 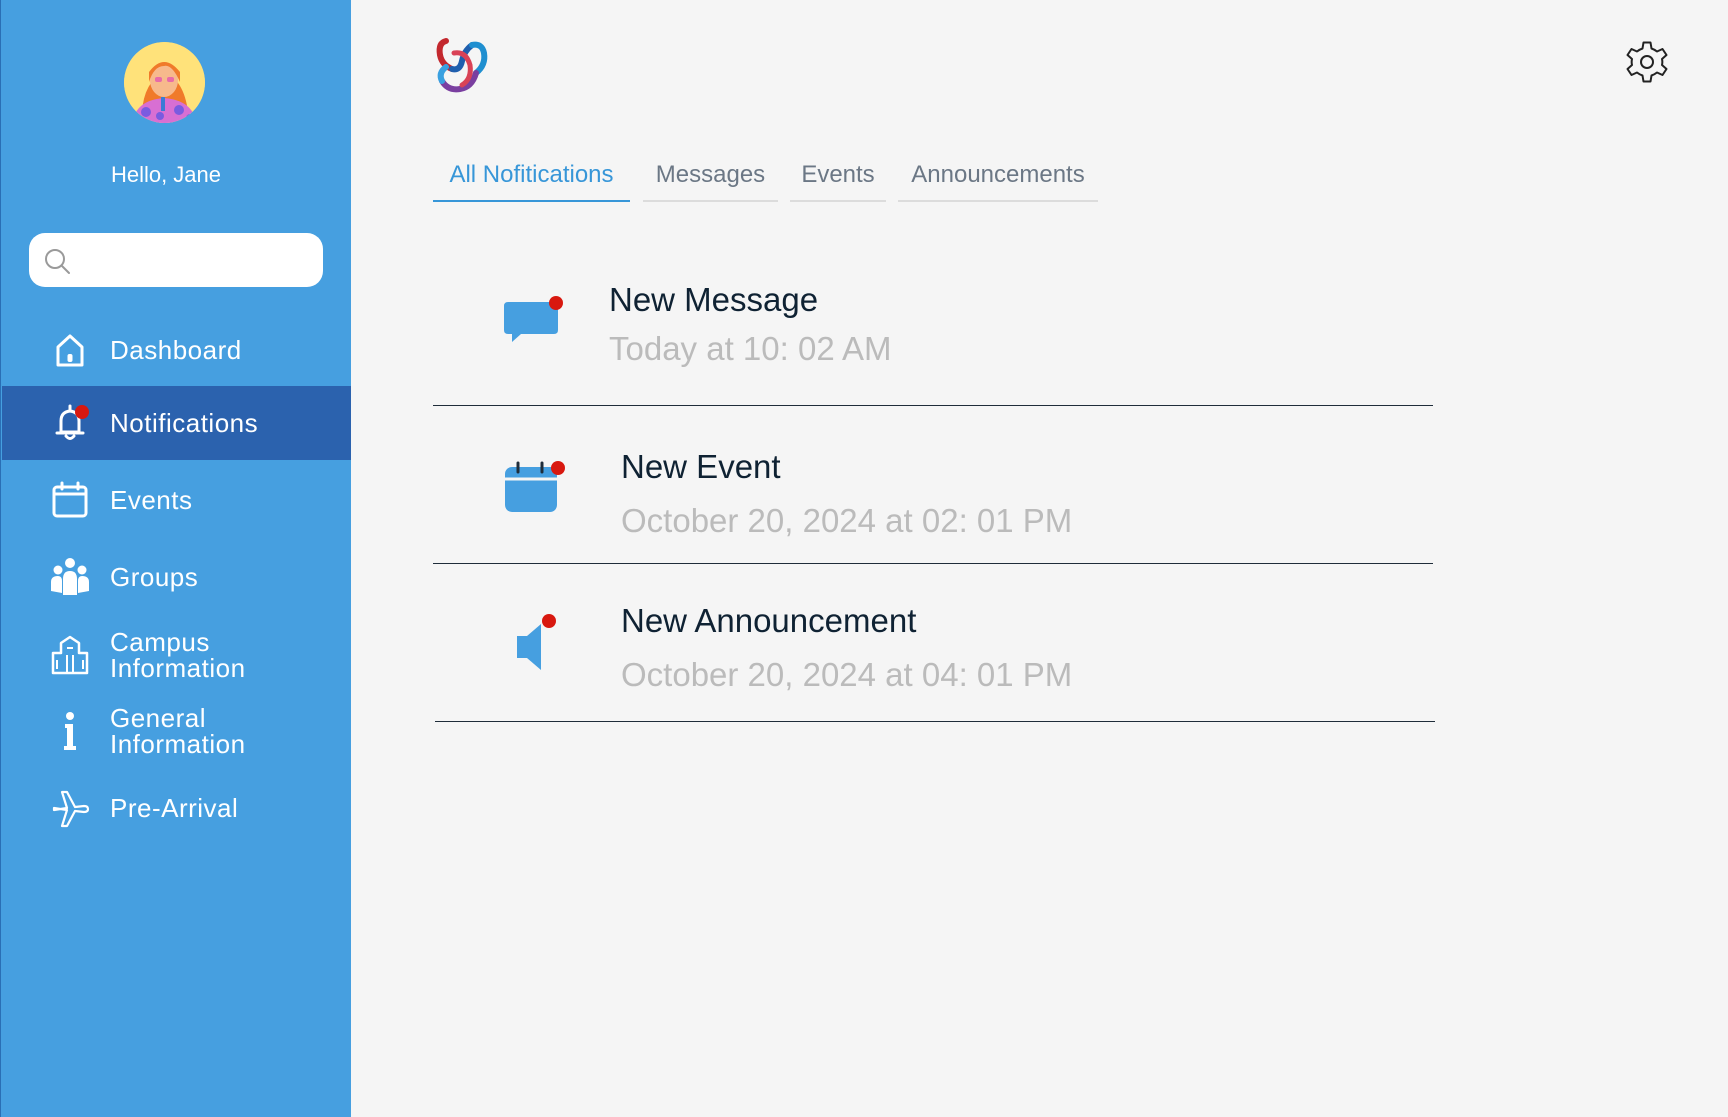 What do you see at coordinates (847, 520) in the screenshot?
I see `notification-time: October 20, 2024 at 02: 01 PM` at bounding box center [847, 520].